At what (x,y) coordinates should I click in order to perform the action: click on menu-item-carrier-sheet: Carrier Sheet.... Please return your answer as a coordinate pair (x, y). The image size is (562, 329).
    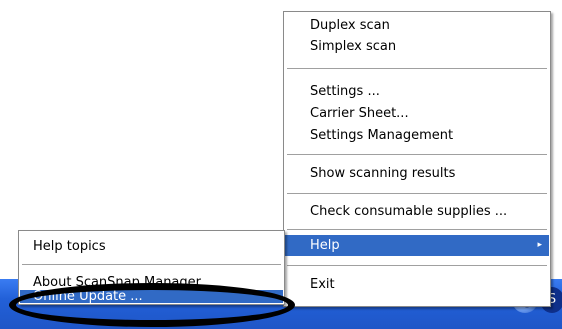
    Looking at the image, I should click on (417, 113).